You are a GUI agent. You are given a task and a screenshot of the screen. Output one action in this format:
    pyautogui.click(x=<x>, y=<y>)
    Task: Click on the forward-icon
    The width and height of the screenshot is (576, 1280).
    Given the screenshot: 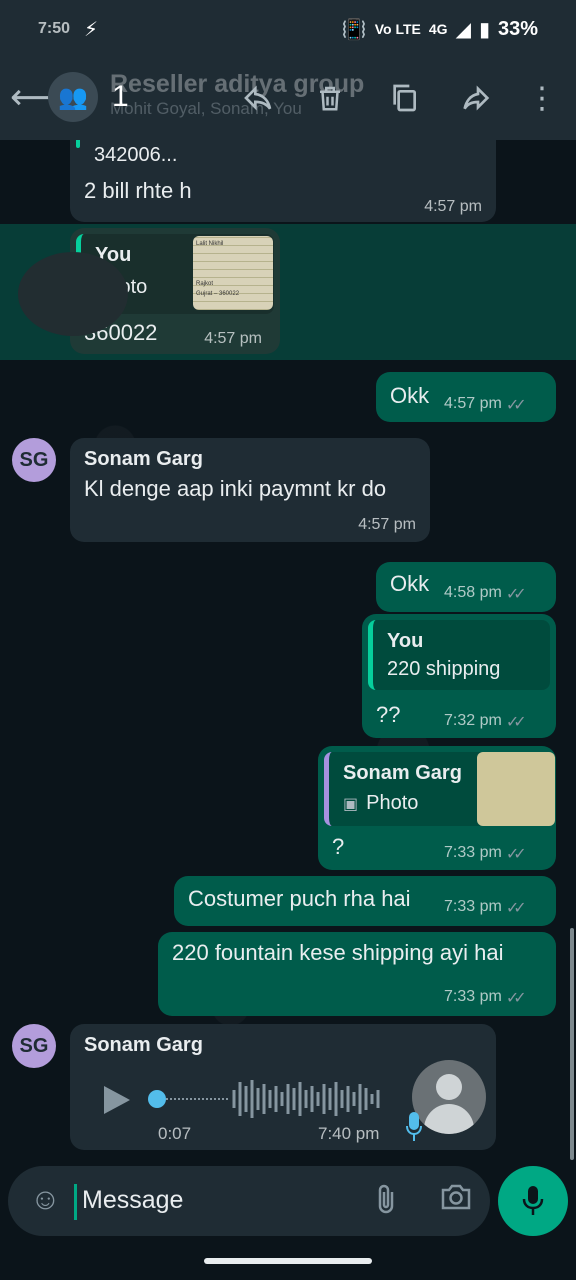 What is the action you would take?
    pyautogui.click(x=478, y=98)
    